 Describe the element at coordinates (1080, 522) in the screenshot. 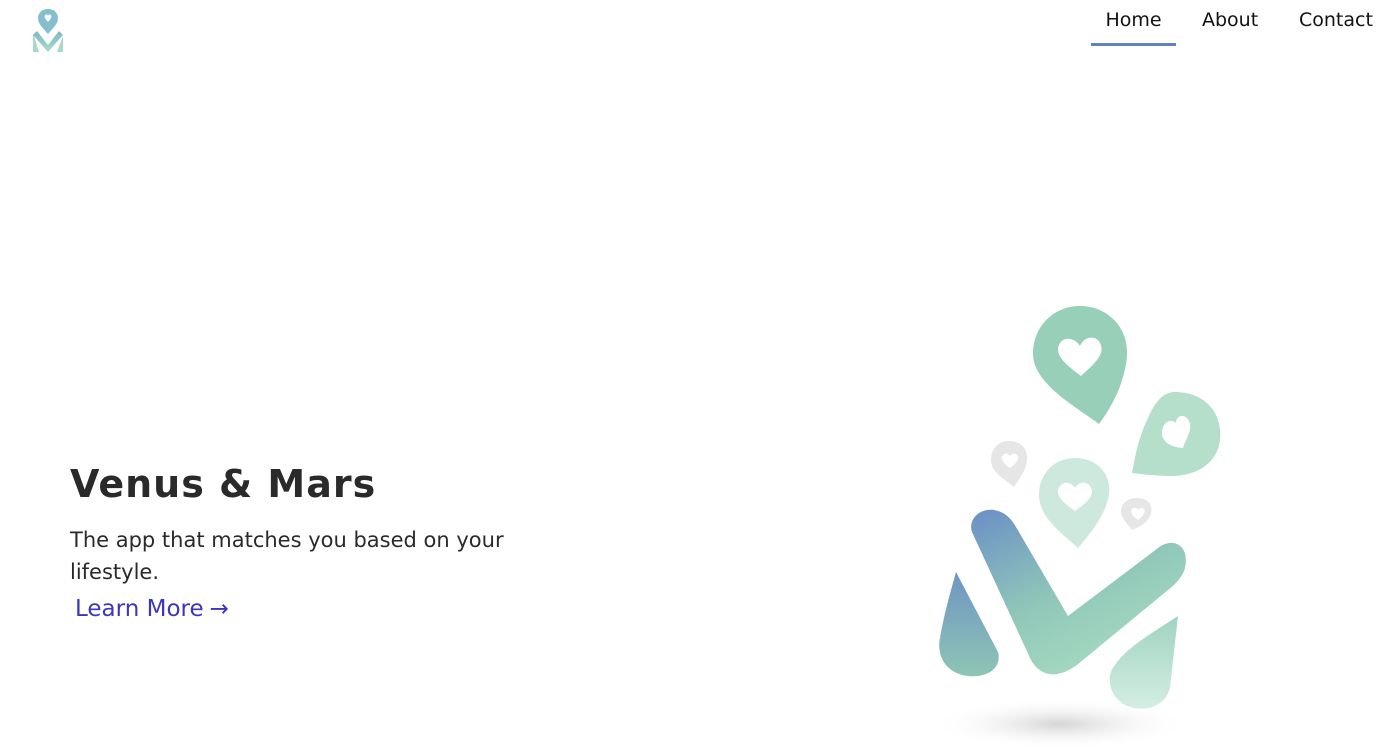

I see `heart-pins-check-illustration-icon` at that location.